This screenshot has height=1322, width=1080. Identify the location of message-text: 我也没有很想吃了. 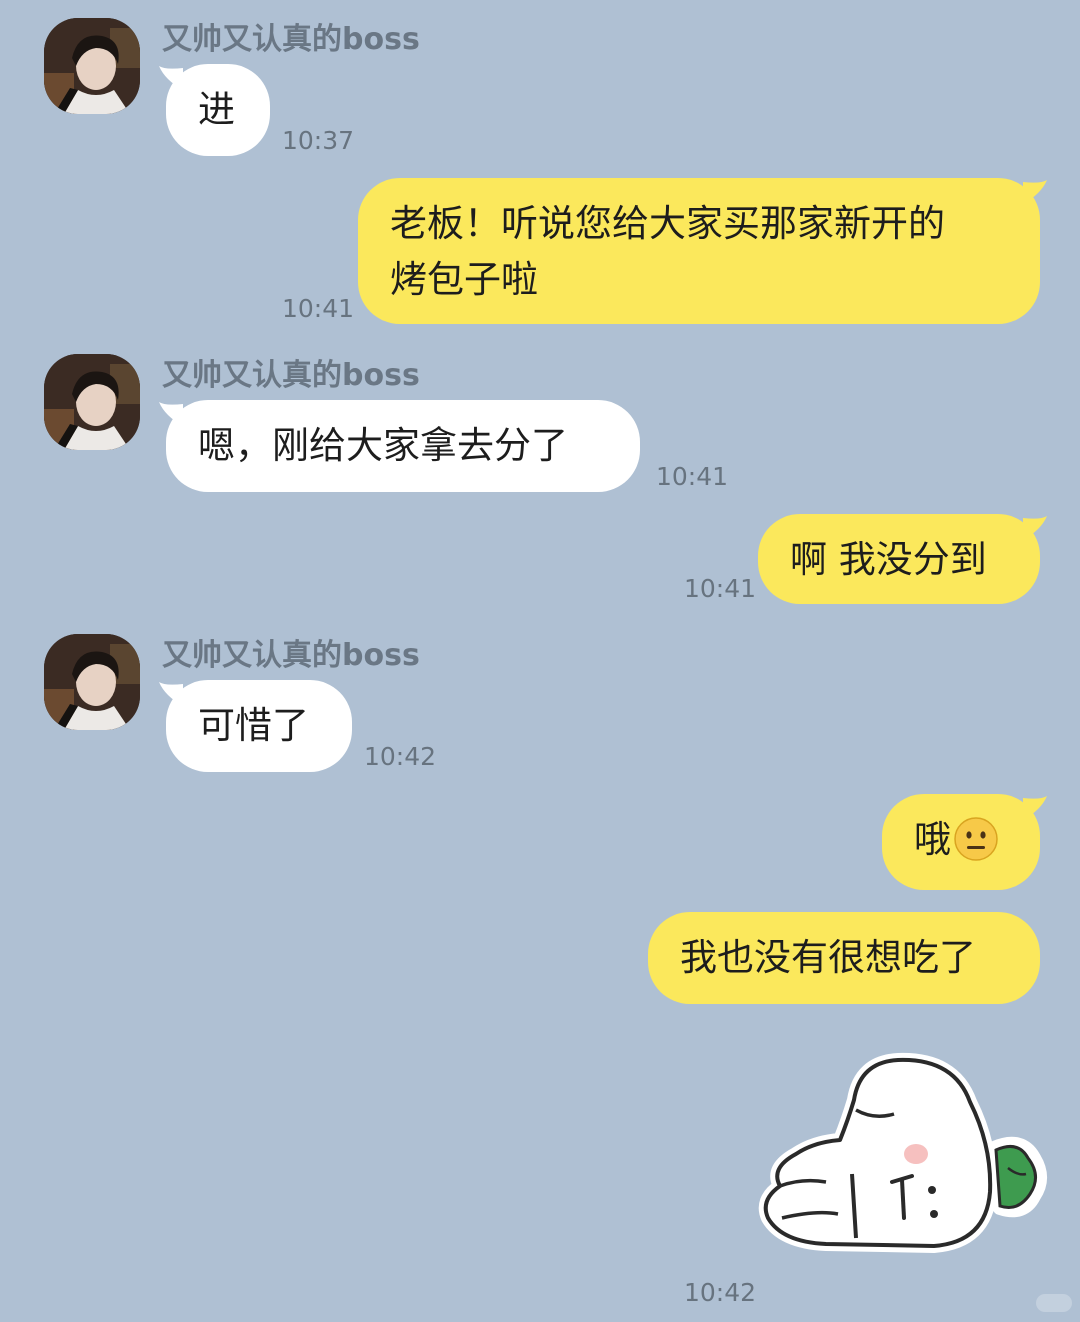
(828, 957).